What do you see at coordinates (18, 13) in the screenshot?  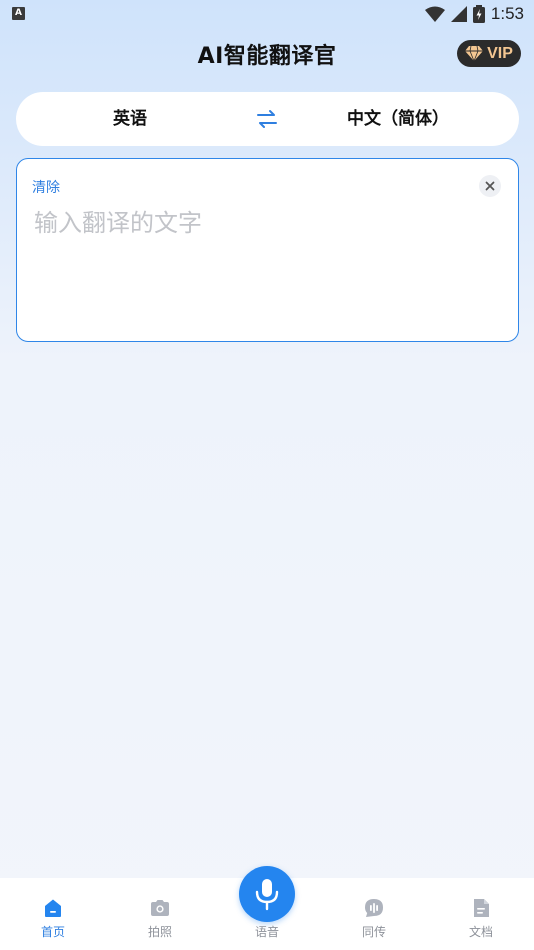 I see `app-notification-icon: A` at bounding box center [18, 13].